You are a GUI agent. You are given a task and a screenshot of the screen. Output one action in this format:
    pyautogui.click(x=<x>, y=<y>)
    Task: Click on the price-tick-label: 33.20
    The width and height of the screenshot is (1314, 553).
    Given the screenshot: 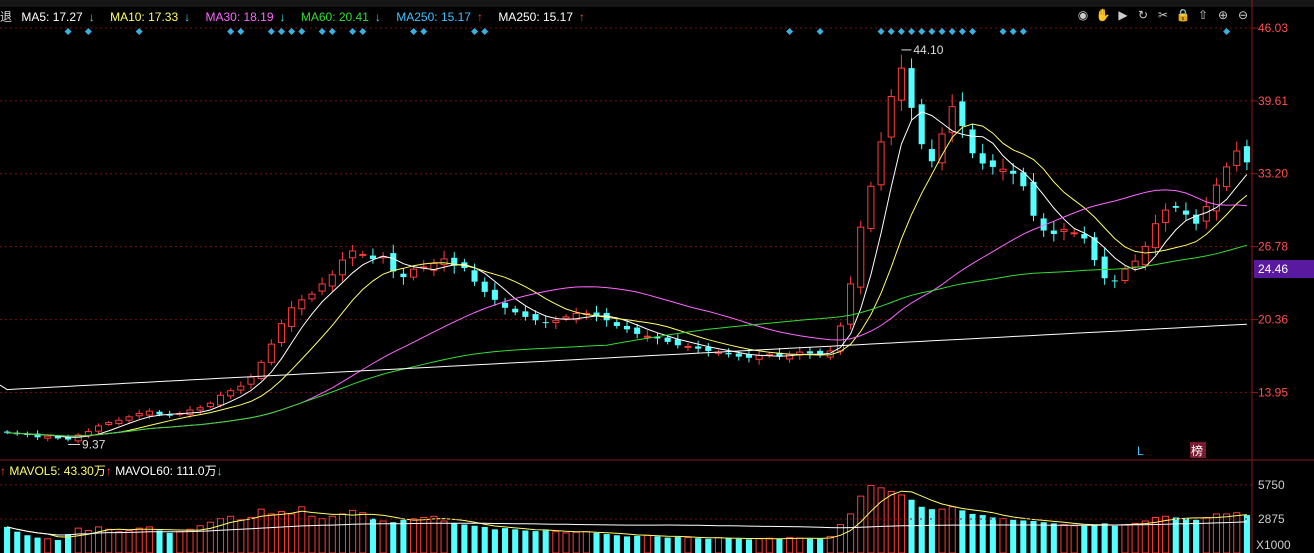 What is the action you would take?
    pyautogui.click(x=1273, y=174)
    